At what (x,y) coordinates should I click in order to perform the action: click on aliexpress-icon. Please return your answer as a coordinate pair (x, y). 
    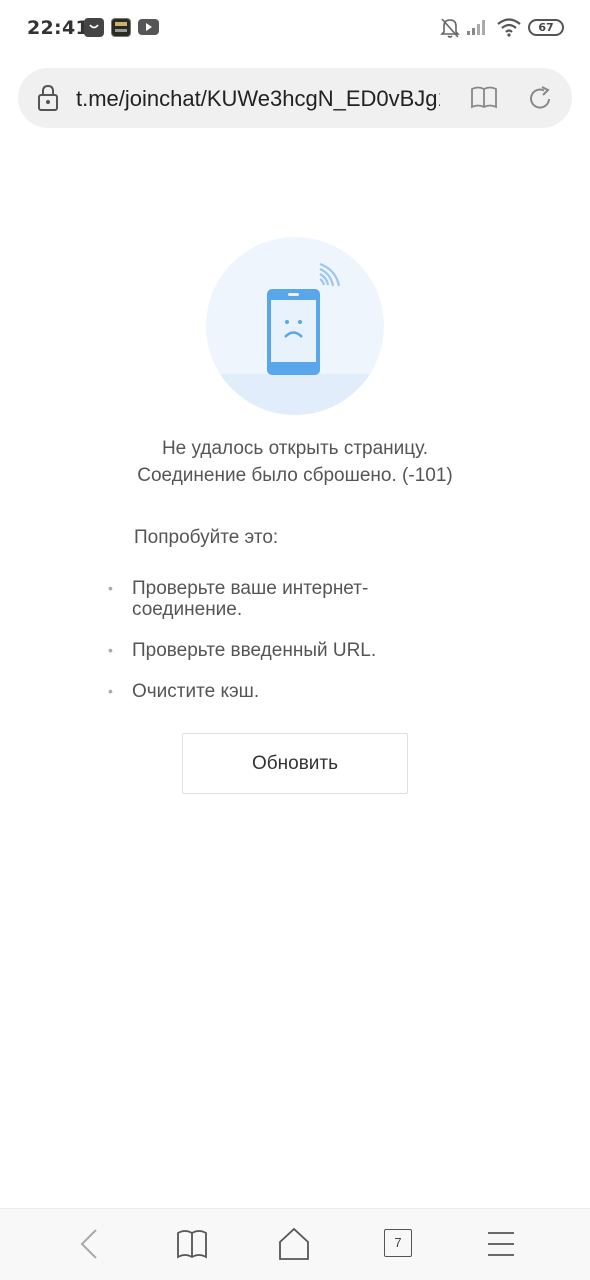
    Looking at the image, I should click on (94, 27).